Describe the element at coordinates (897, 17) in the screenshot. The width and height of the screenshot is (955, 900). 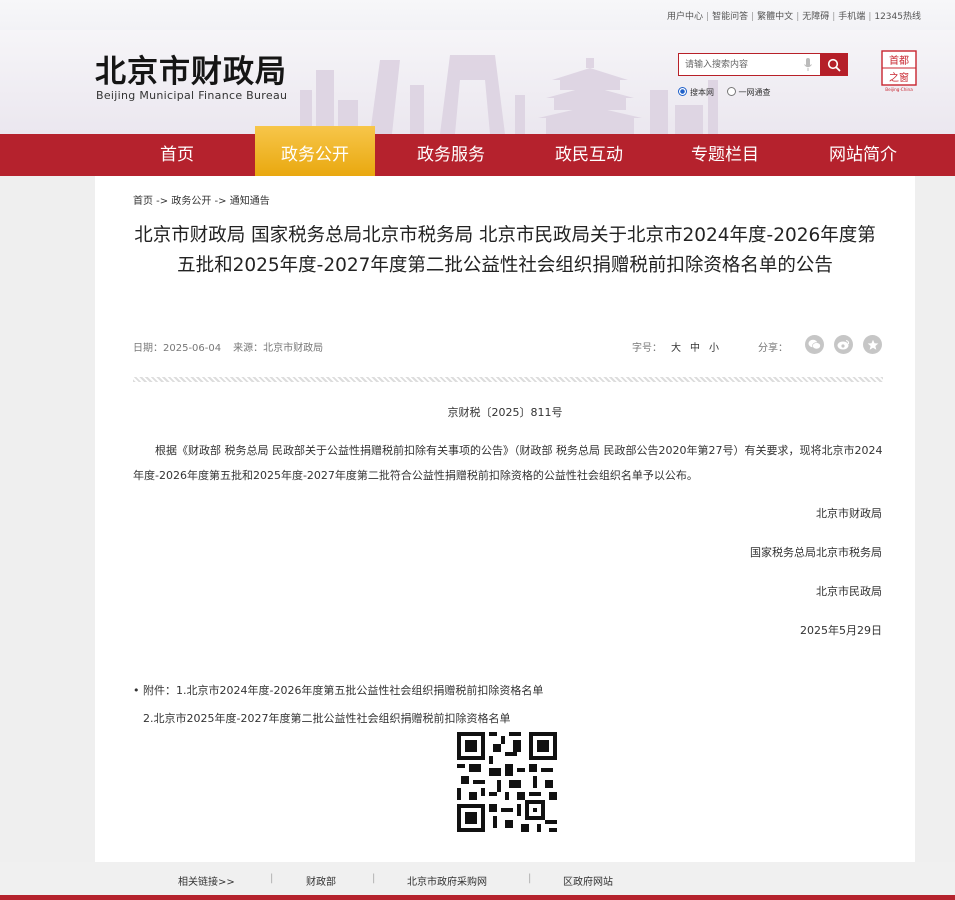
I see `hotline-link: 12345热线` at that location.